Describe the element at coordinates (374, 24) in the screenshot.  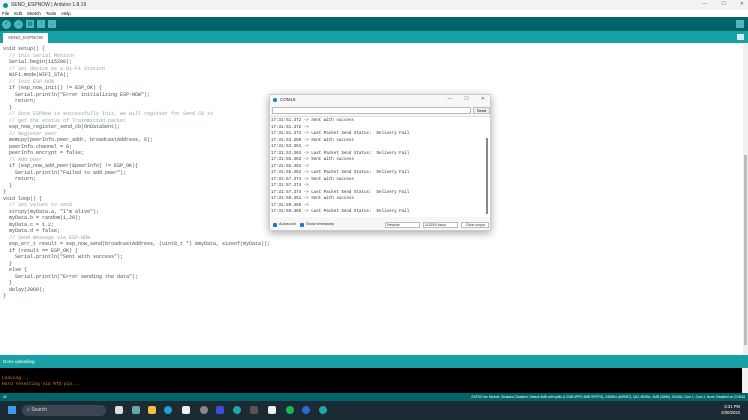
I see `toolbar: ✓ → ▤ ↑ ↓` at that location.